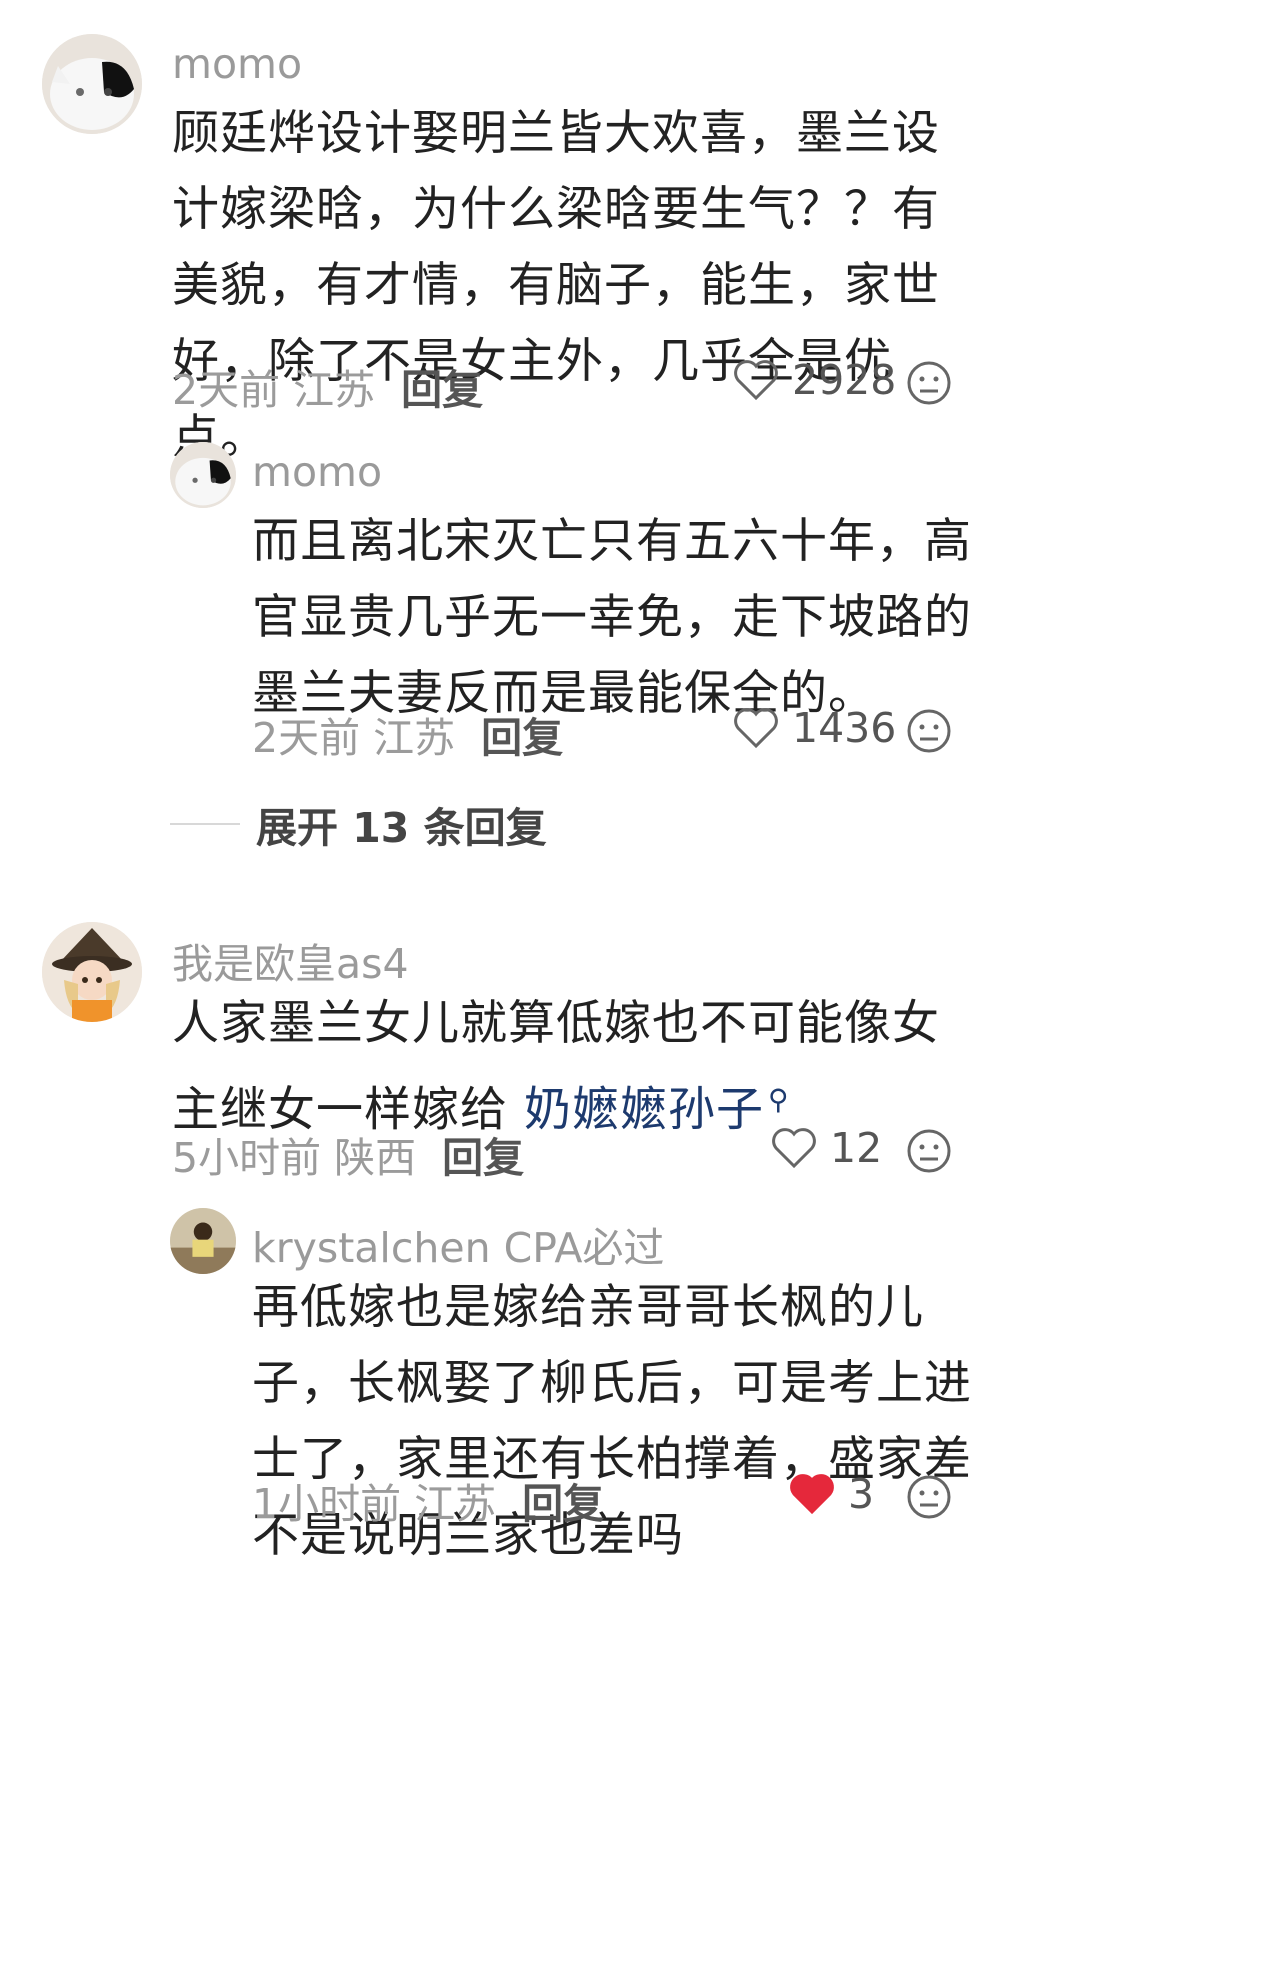 The height and width of the screenshot is (1972, 1264). I want to click on like-count: 1436, so click(844, 728).